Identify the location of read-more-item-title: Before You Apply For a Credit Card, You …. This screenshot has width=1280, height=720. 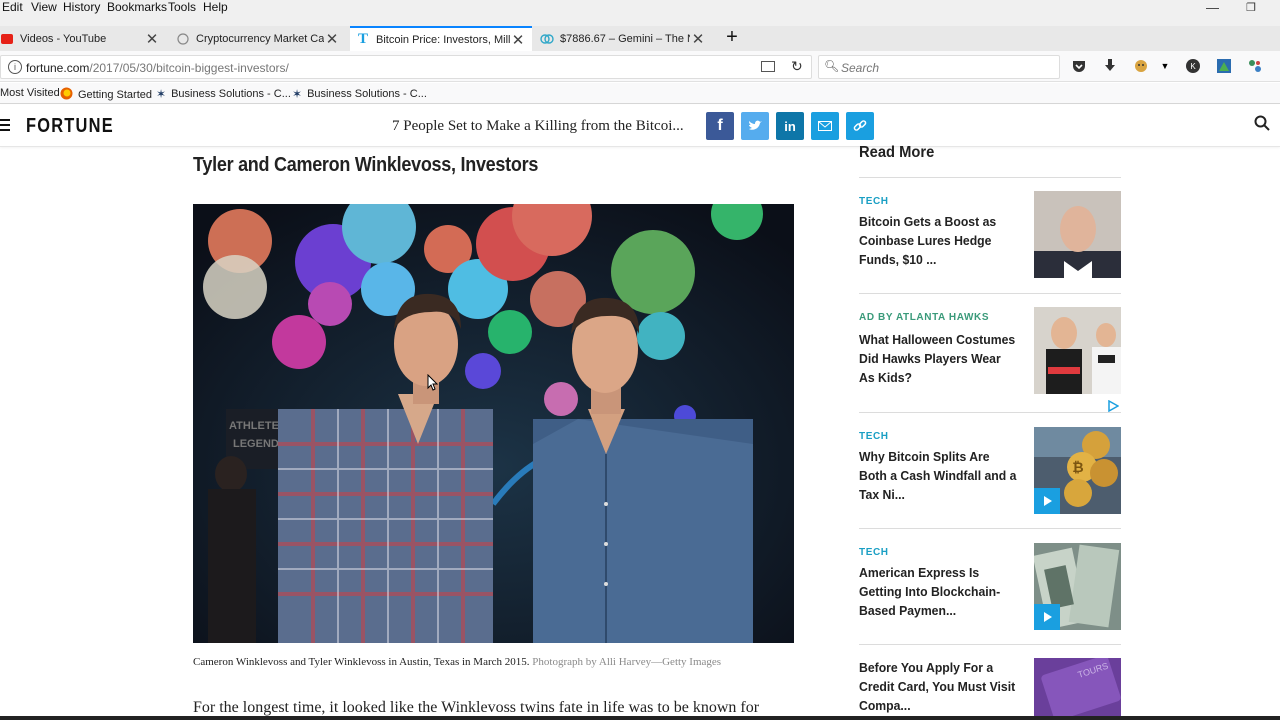
(939, 686).